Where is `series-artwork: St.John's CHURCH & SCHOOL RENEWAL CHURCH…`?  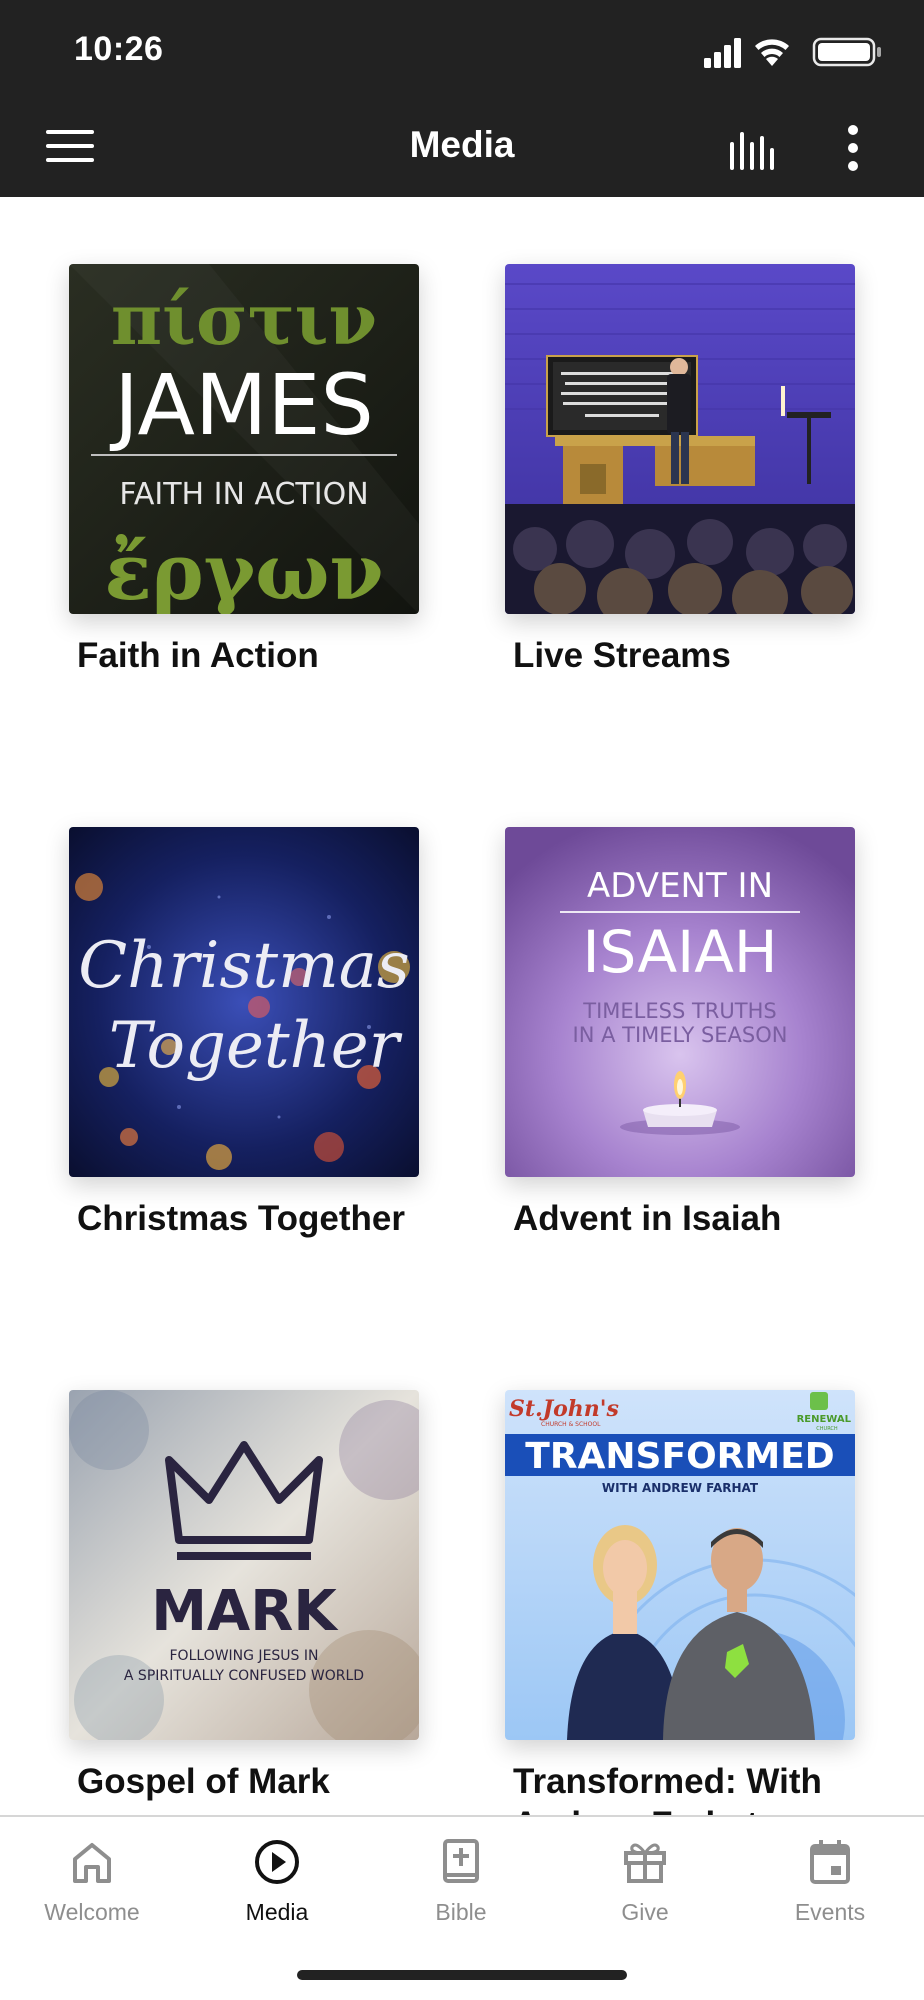
series-artwork: St.John's CHURCH & SCHOOL RENEWAL CHURCH… is located at coordinates (680, 1565).